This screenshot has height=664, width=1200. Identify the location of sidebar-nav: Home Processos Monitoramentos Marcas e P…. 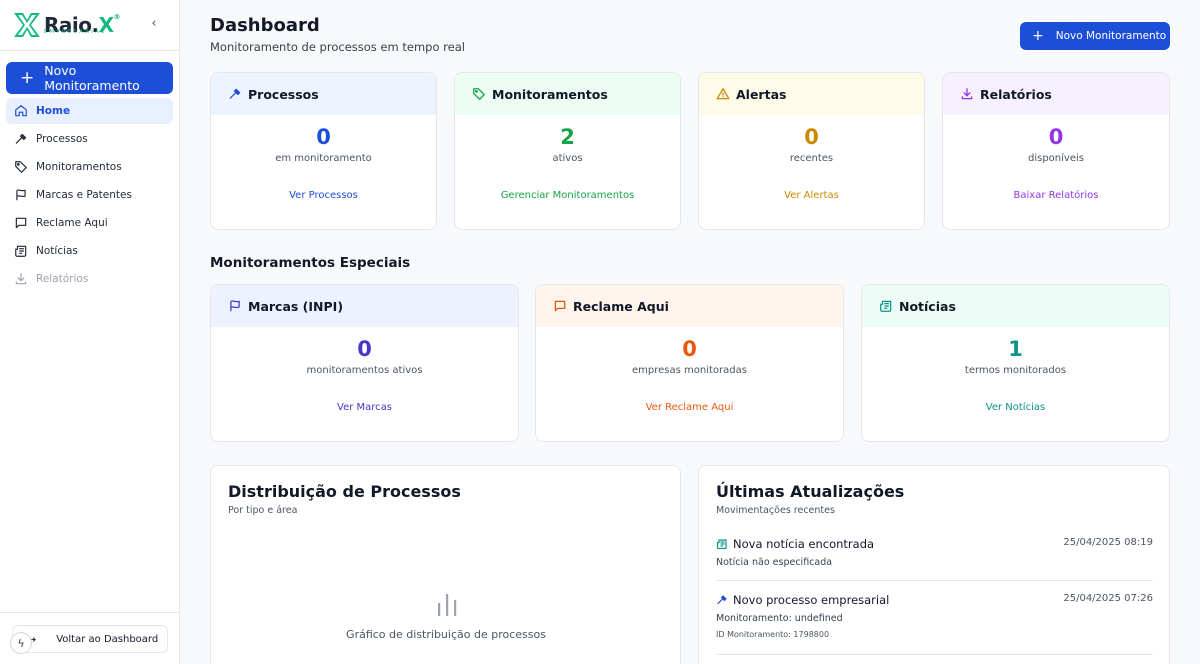
(89, 196).